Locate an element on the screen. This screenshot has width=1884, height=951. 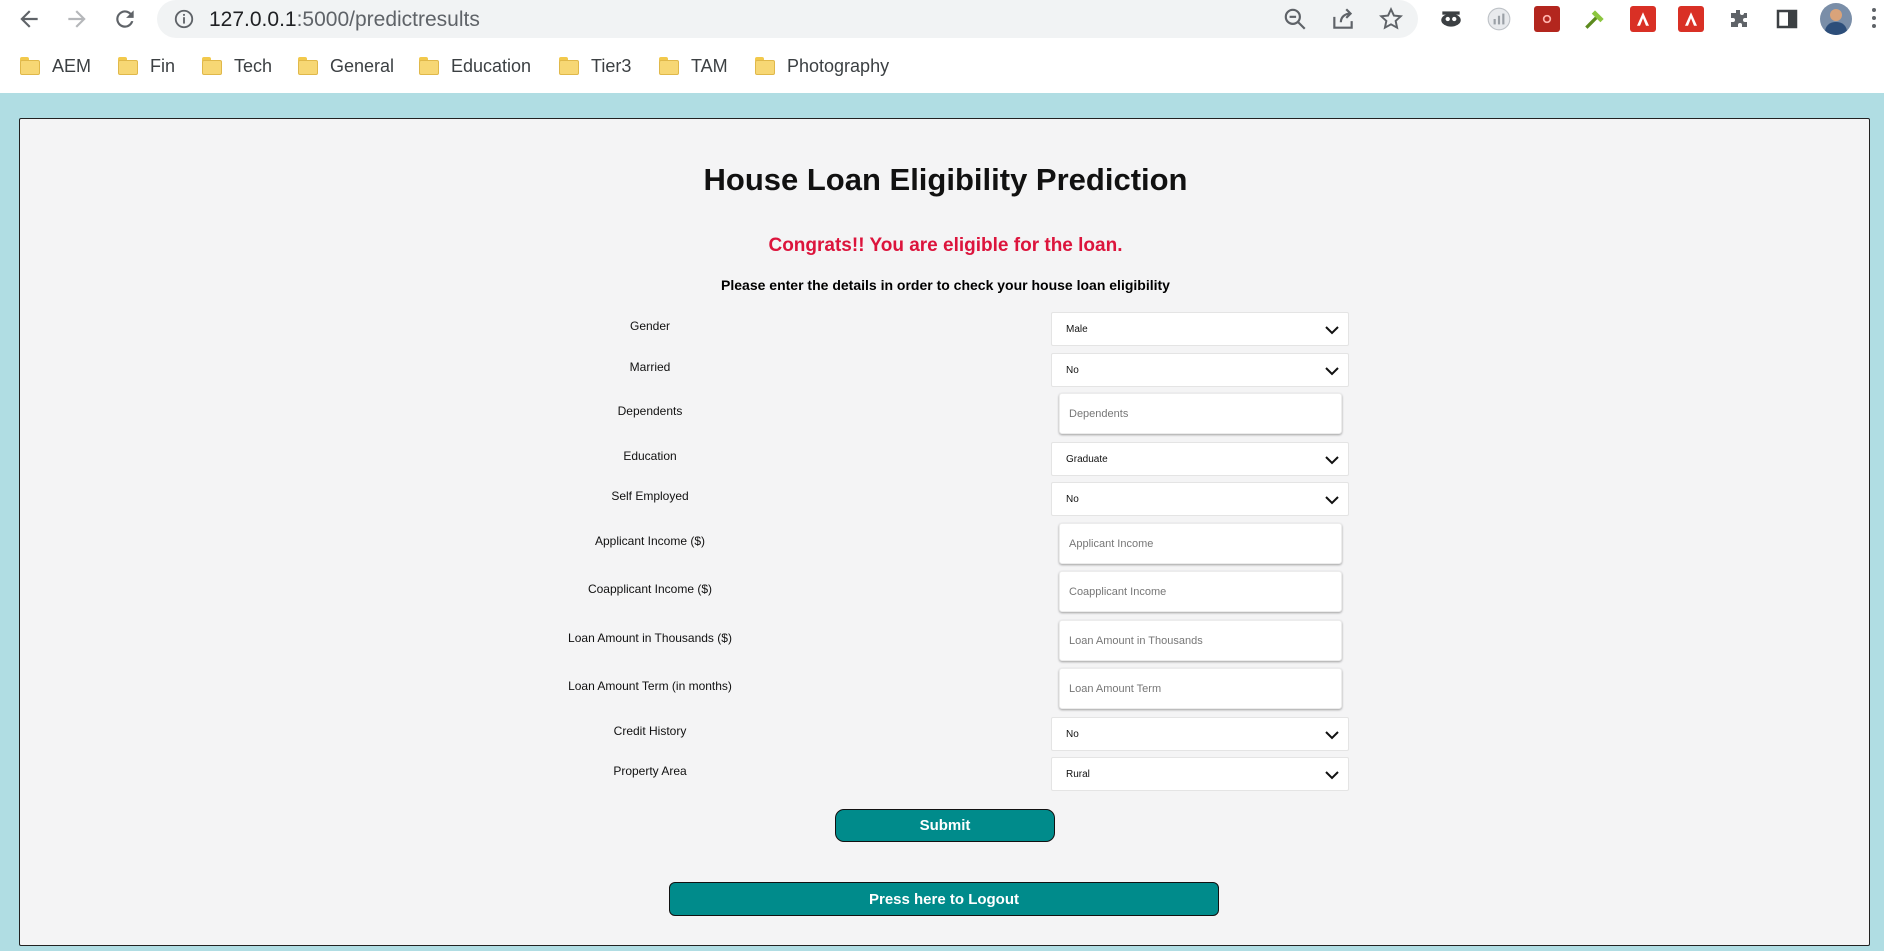
browser-toolbar: 127.0.0.1:5000/predictresults is located at coordinates (942, 19).